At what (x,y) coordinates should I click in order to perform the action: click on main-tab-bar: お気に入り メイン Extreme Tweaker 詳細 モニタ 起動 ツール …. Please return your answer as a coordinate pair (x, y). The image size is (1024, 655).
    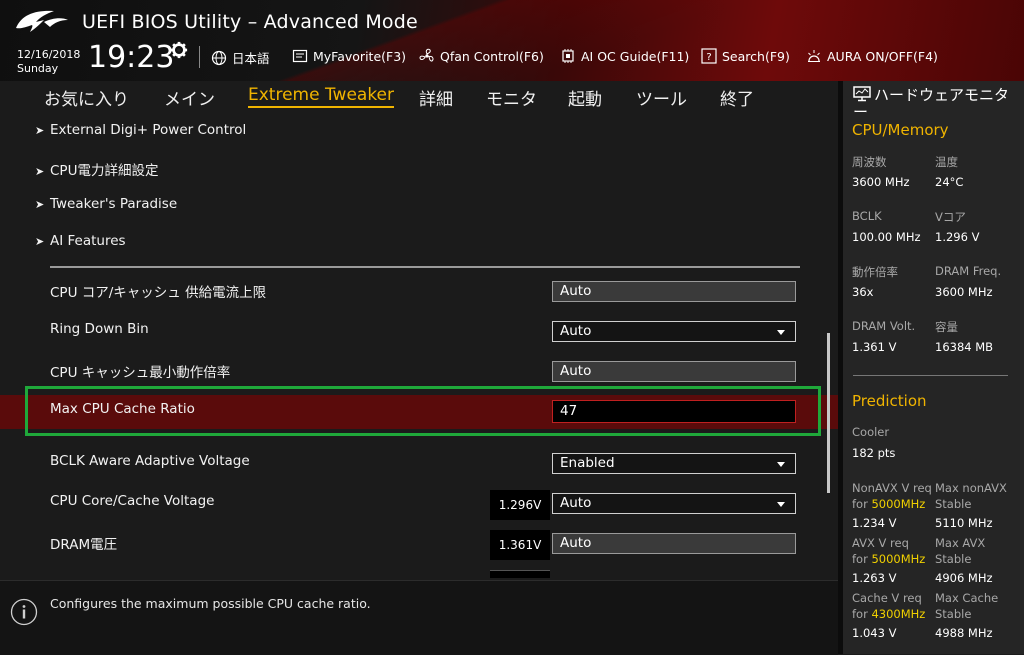
    Looking at the image, I should click on (419, 99).